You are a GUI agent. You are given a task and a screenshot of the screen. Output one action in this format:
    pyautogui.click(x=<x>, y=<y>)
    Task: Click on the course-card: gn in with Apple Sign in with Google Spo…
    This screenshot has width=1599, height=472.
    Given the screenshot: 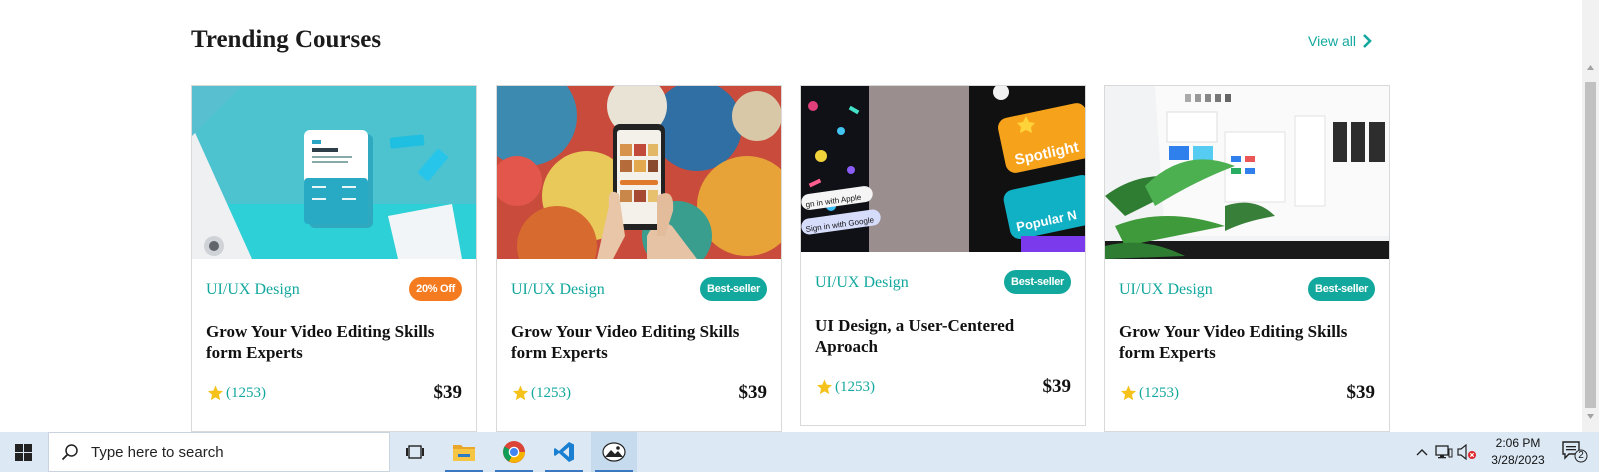 What is the action you would take?
    pyautogui.click(x=943, y=255)
    